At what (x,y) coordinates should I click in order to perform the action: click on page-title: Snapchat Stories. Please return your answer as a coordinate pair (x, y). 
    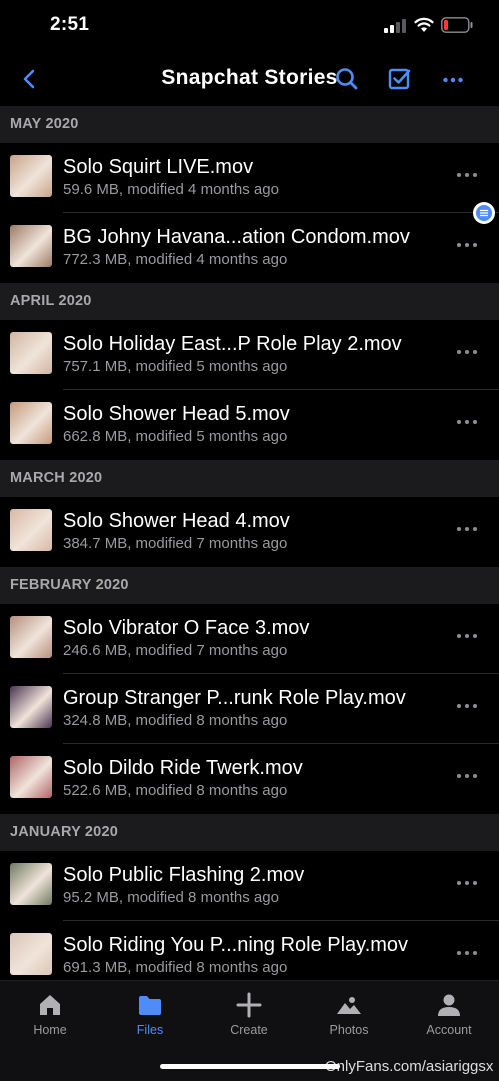
    Looking at the image, I should click on (249, 77).